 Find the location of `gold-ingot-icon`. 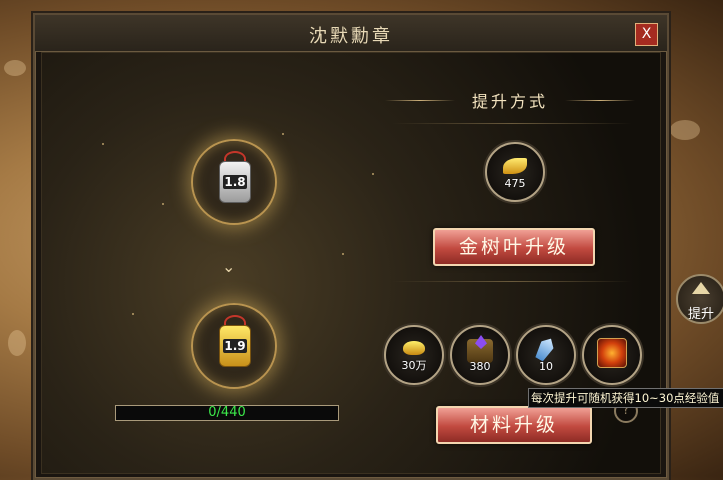

gold-ingot-icon is located at coordinates (414, 348).